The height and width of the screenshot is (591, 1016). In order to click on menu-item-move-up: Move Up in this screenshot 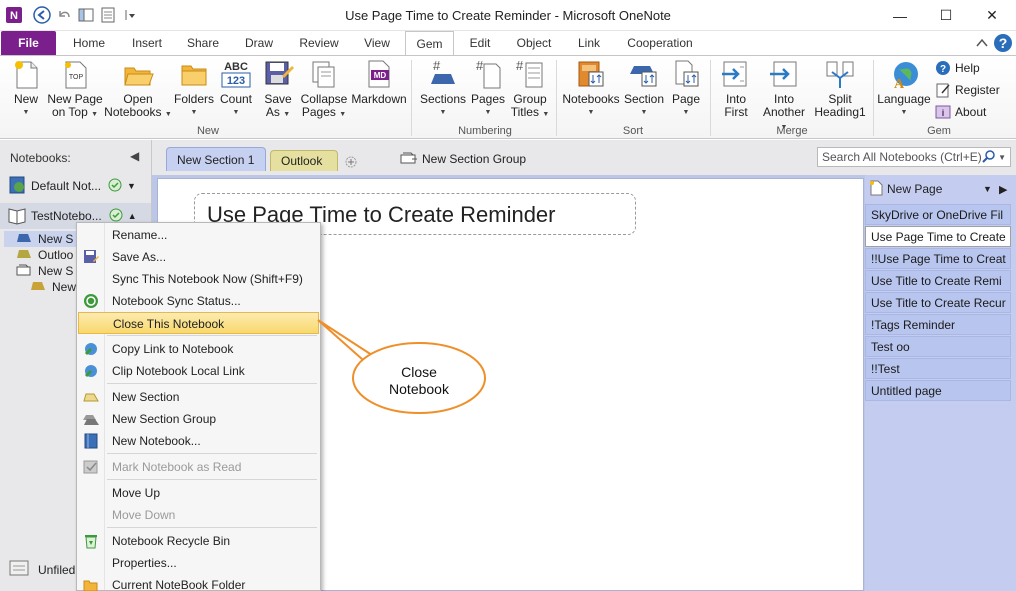, I will do `click(198, 493)`.